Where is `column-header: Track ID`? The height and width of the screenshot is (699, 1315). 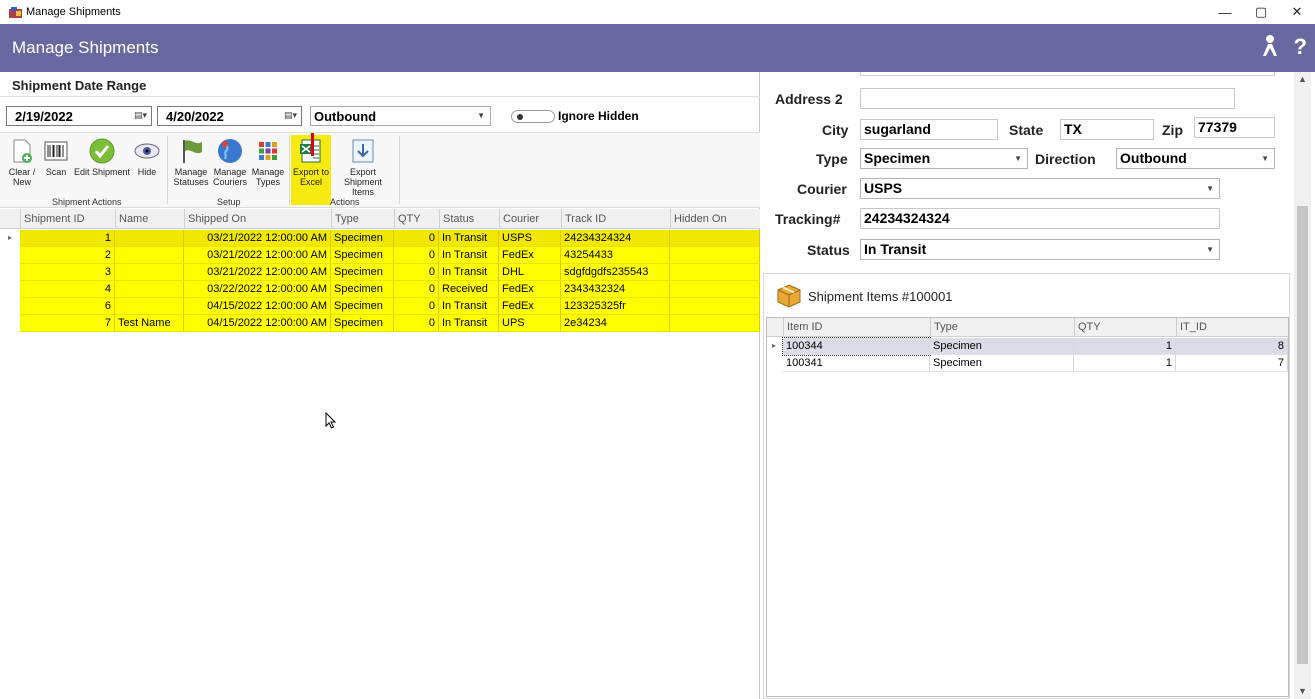
column-header: Track ID is located at coordinates (615, 219).